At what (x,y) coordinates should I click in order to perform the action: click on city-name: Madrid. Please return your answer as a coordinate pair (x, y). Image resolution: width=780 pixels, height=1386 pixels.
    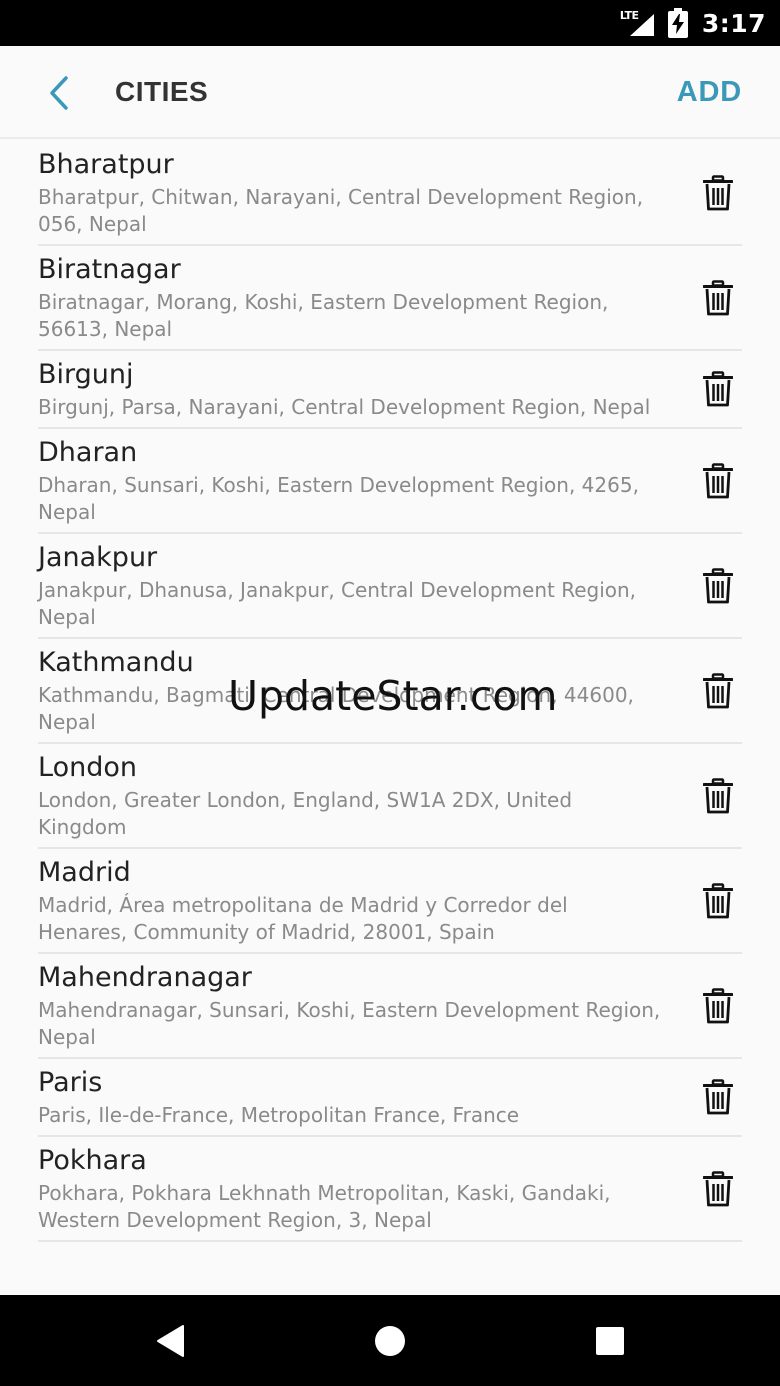
    Looking at the image, I should click on (84, 872).